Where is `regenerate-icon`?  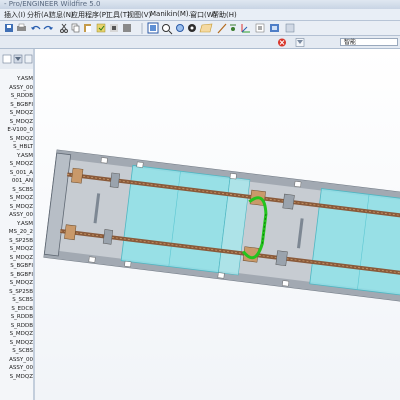 regenerate-icon is located at coordinates (101, 28).